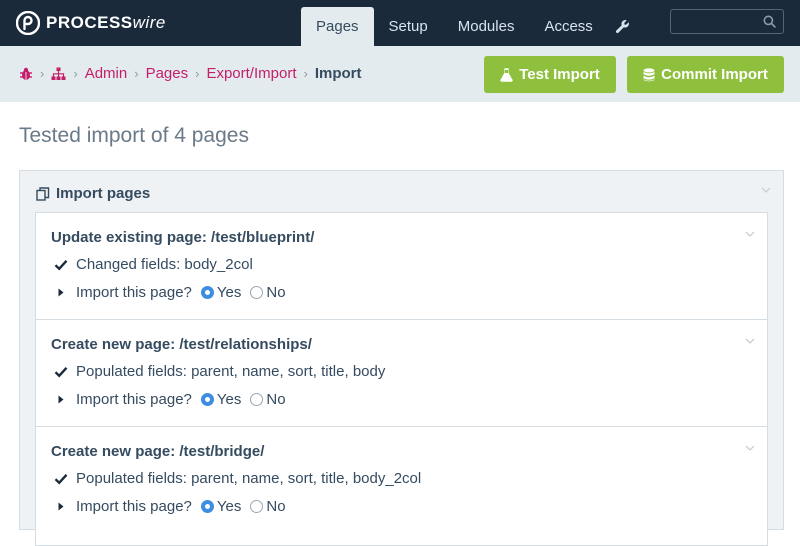 This screenshot has height=546, width=800. Describe the element at coordinates (167, 73) in the screenshot. I see `breadcrumb-pages: Pages` at that location.